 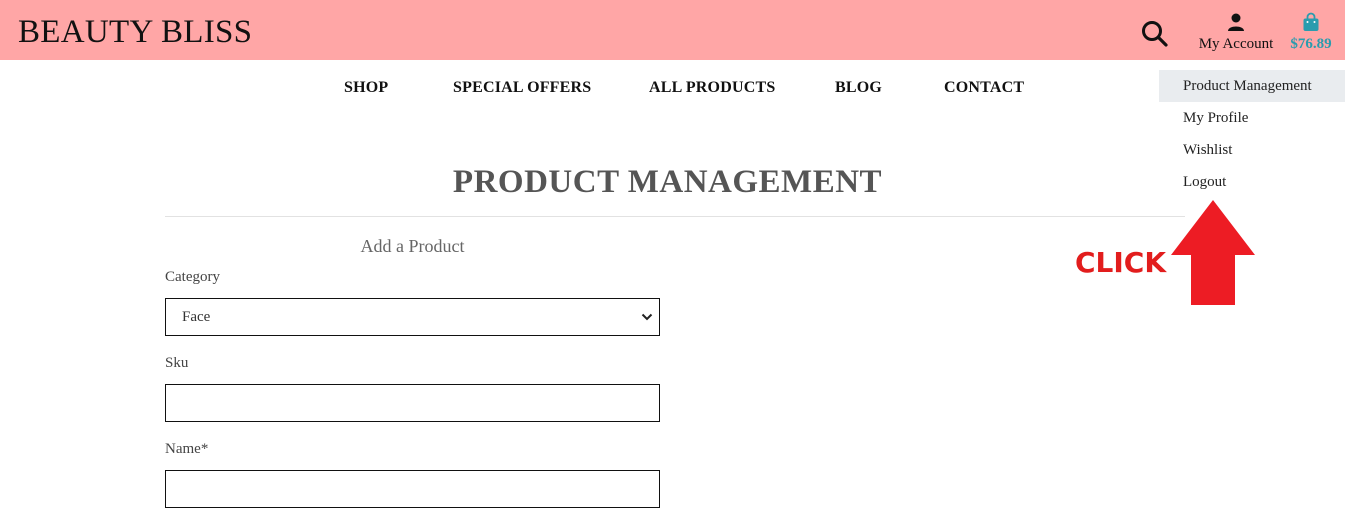 I want to click on my-account-label: My Account, so click(x=1236, y=44).